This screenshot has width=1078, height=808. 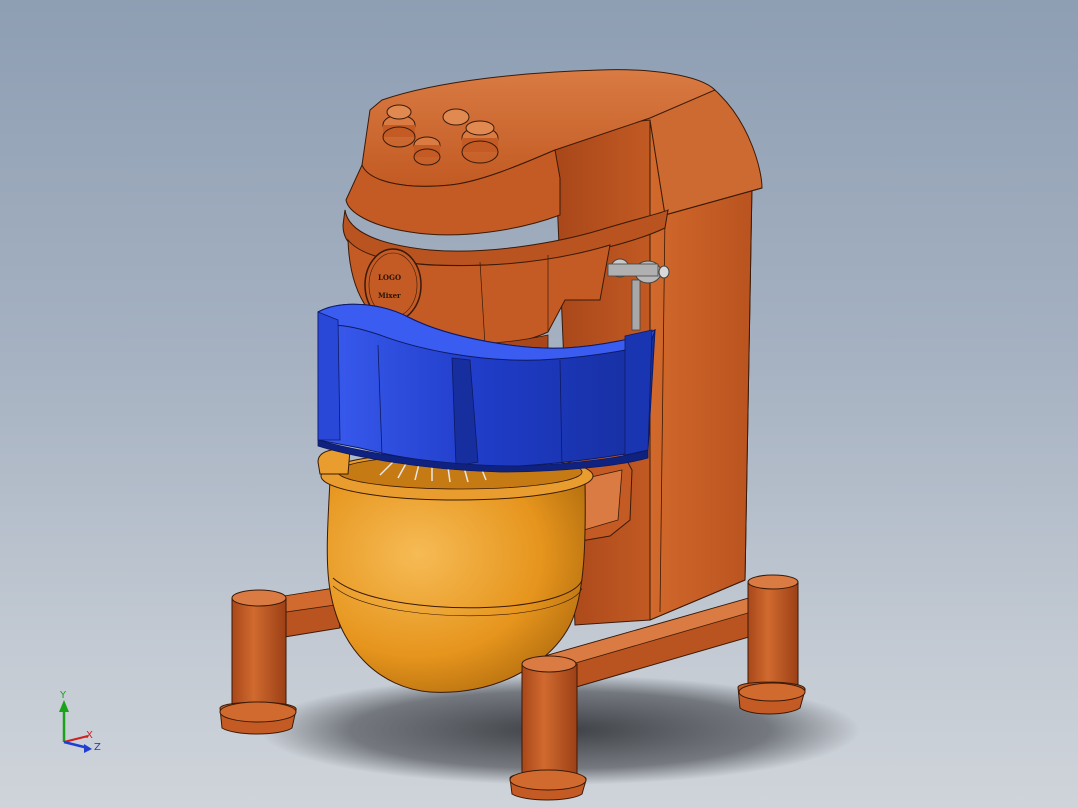 I want to click on y-axis-label: Y, so click(x=63, y=695).